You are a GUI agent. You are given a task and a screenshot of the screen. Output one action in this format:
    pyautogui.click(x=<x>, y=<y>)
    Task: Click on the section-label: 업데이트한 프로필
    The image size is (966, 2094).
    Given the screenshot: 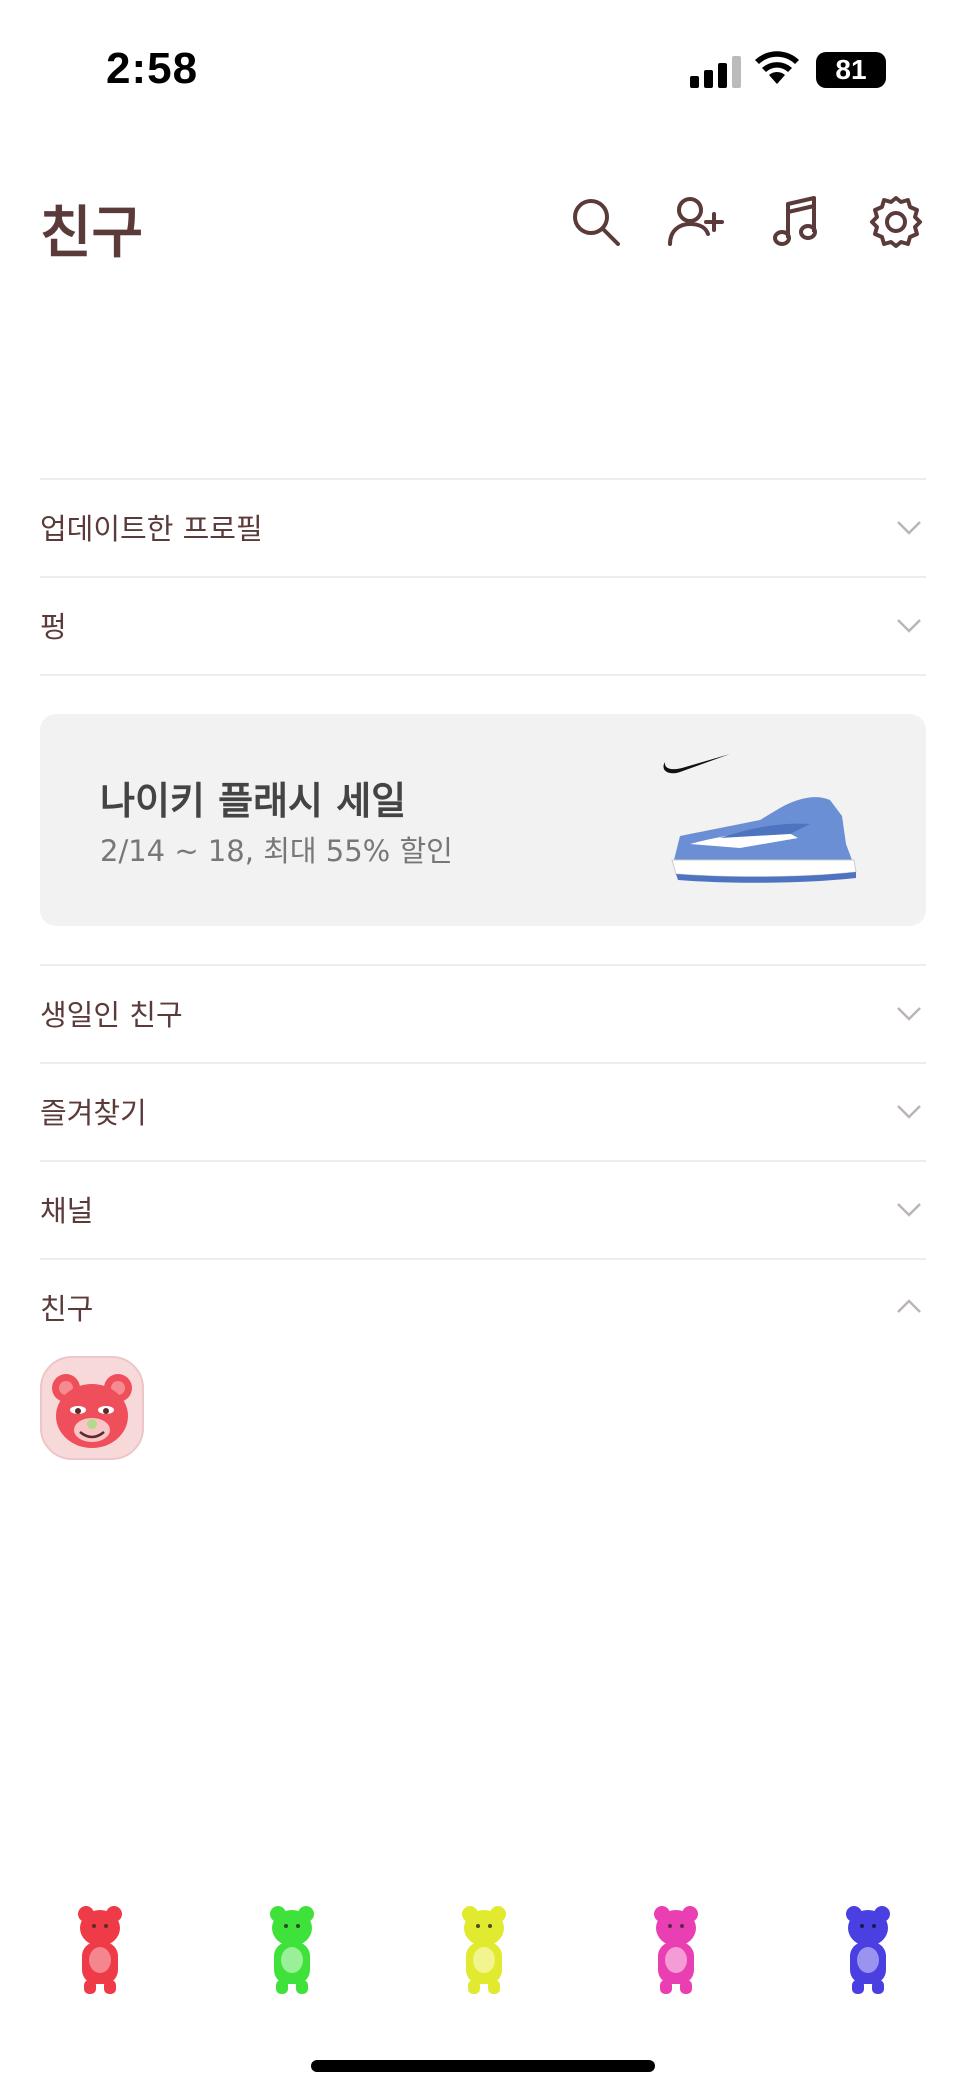 What is the action you would take?
    pyautogui.click(x=151, y=529)
    